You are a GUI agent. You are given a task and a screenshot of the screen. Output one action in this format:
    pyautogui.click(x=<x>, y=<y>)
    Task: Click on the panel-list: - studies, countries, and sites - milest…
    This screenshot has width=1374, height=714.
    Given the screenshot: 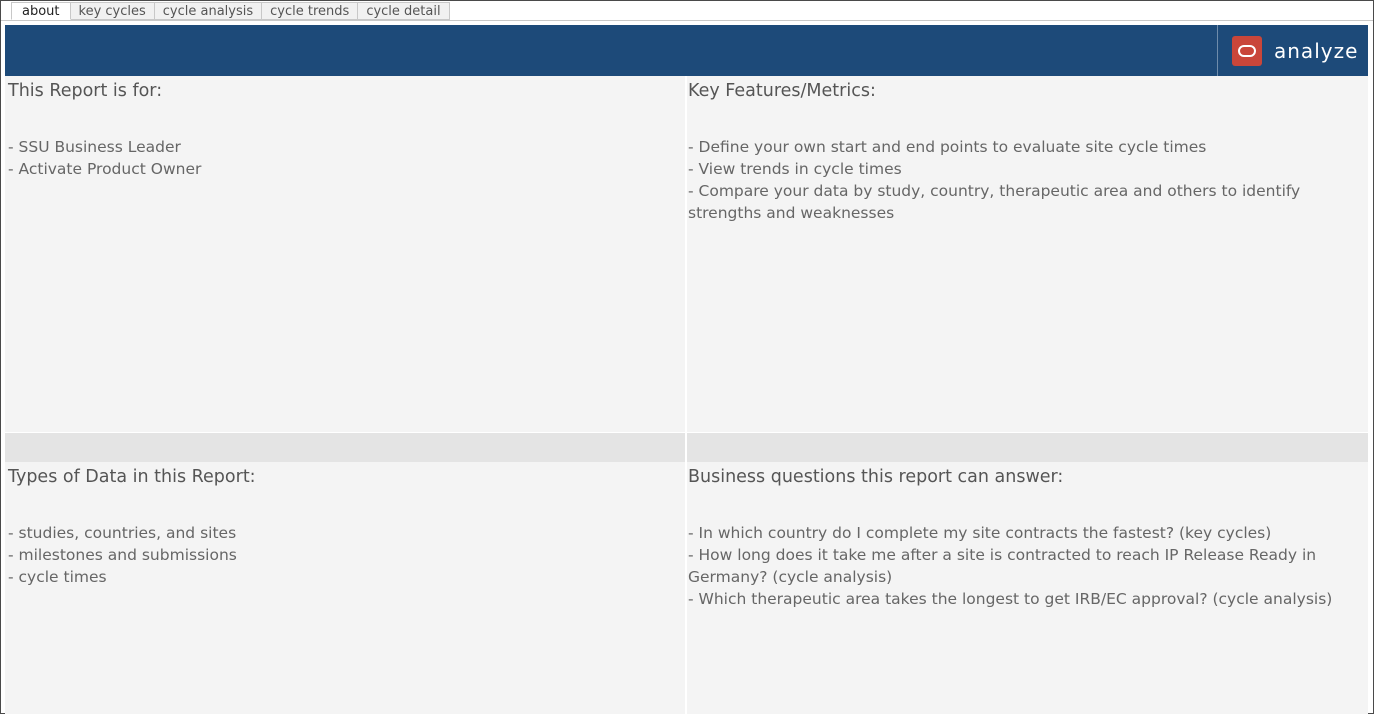 What is the action you would take?
    pyautogui.click(x=345, y=555)
    